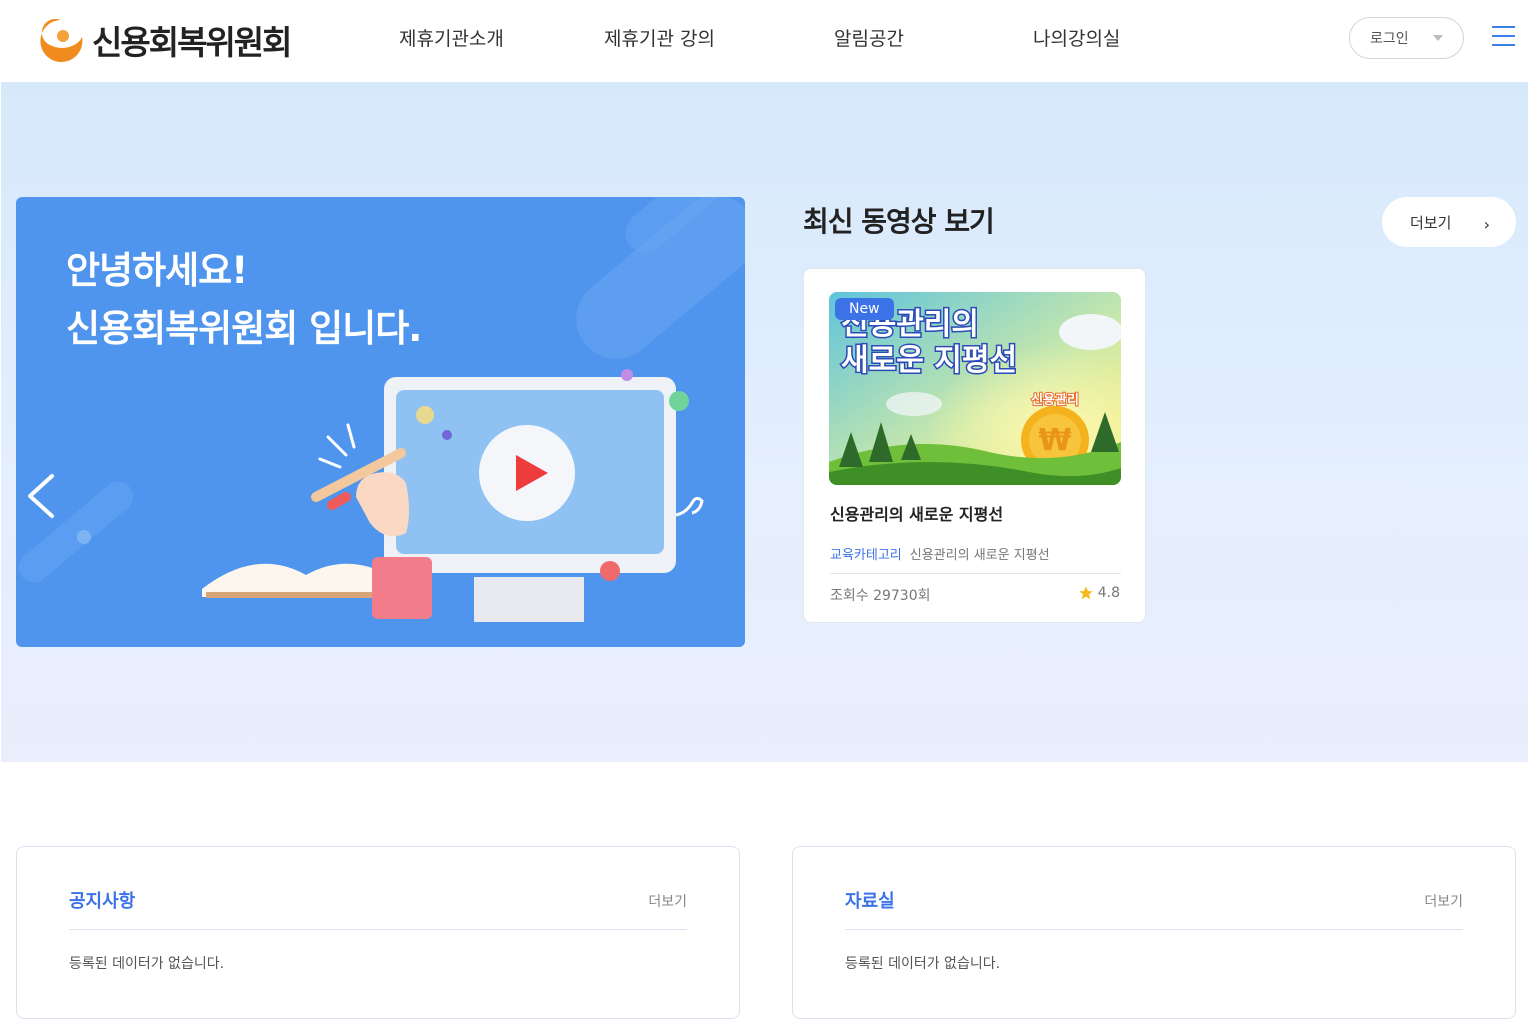  What do you see at coordinates (1076, 37) in the screenshot?
I see `nav-item-my-classroom: 나의강의실` at bounding box center [1076, 37].